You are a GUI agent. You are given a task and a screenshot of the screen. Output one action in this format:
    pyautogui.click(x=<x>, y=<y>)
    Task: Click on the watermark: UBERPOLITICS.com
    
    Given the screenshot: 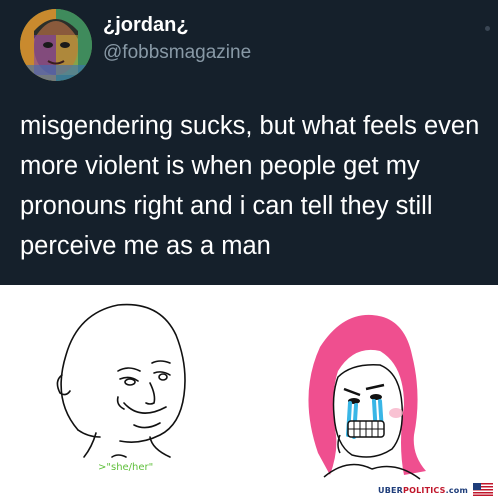 What is the action you would take?
    pyautogui.click(x=423, y=490)
    